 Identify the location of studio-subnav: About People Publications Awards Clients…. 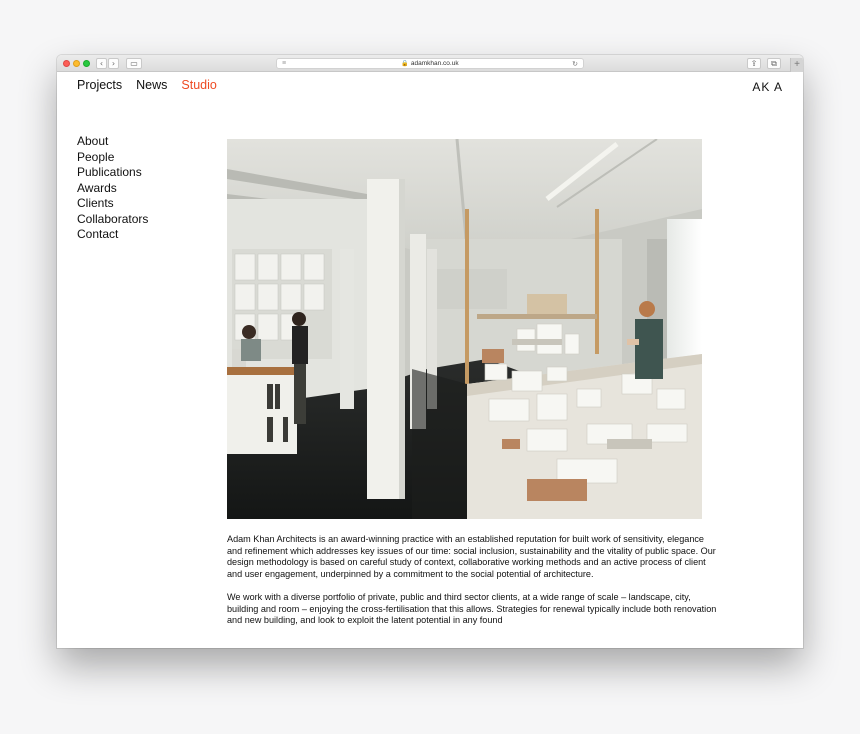
(112, 188).